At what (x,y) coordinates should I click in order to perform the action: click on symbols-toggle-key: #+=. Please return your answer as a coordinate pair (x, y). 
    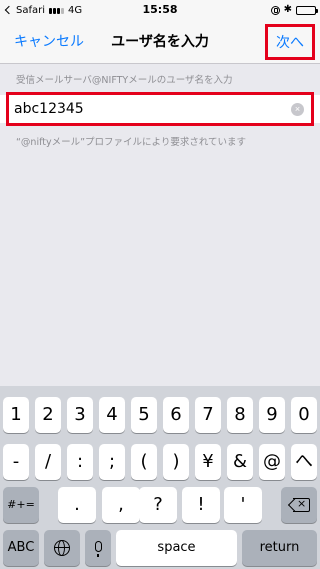
    Looking at the image, I should click on (21, 505).